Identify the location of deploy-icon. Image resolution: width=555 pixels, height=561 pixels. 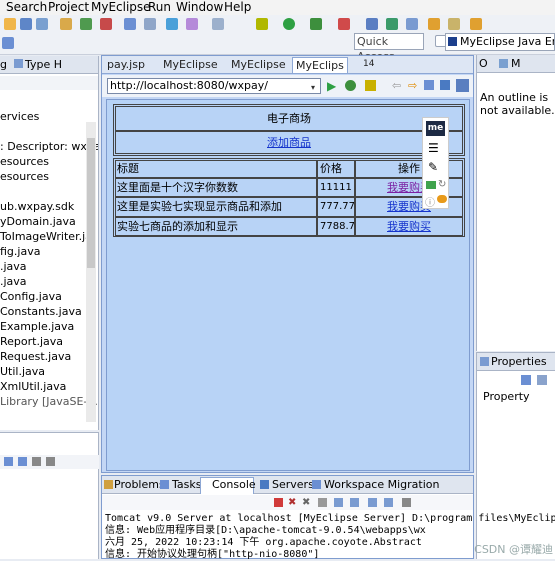
(130, 24).